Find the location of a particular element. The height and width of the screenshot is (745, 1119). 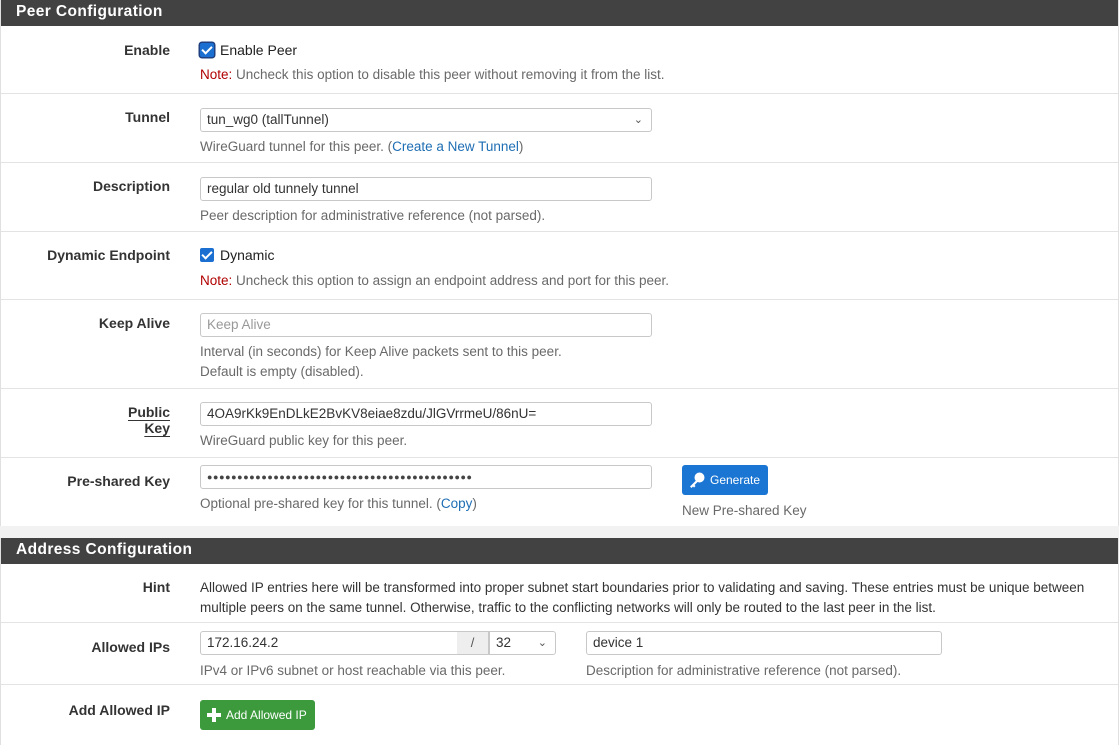

tunnel-help-text: WireGuard tunnel for this peer. ( is located at coordinates (296, 146).